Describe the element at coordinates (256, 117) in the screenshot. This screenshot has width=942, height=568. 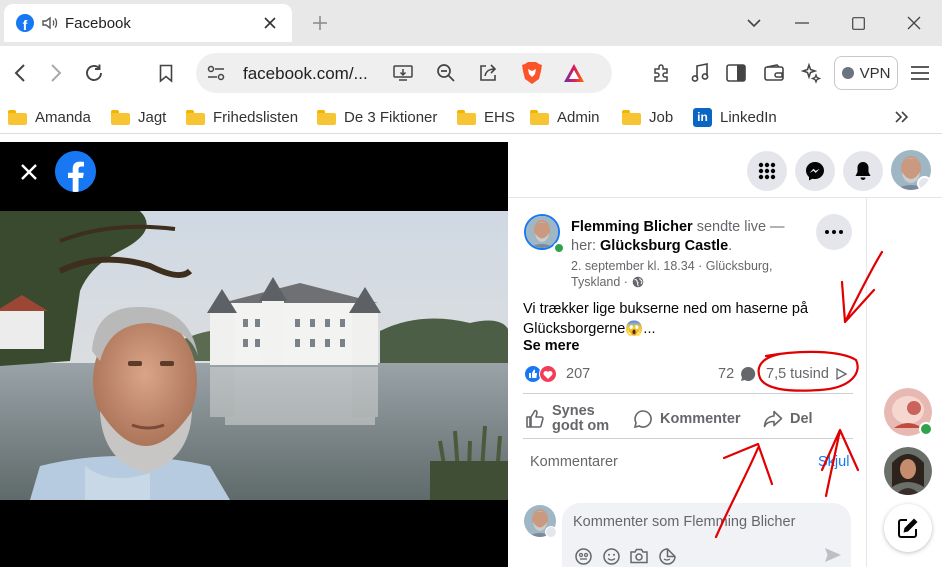
I see `bookmark-label: Frihedslisten` at that location.